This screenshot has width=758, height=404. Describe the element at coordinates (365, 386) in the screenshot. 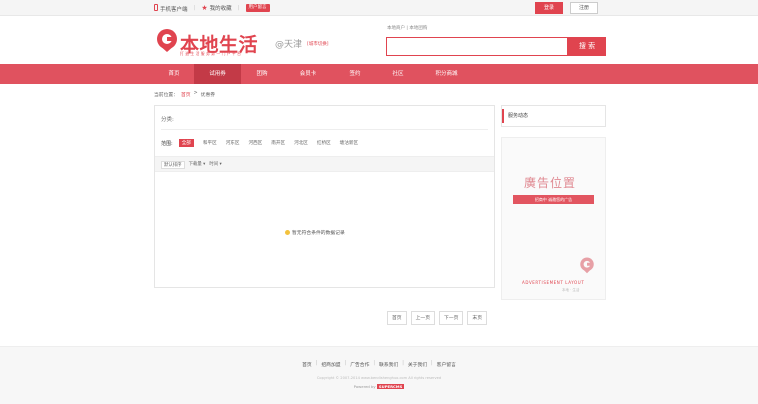

I see `powered-prefix: Powered by` at that location.